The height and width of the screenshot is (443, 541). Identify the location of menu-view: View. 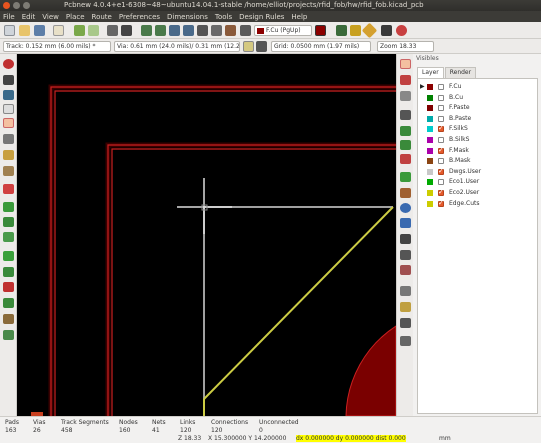
(50, 17).